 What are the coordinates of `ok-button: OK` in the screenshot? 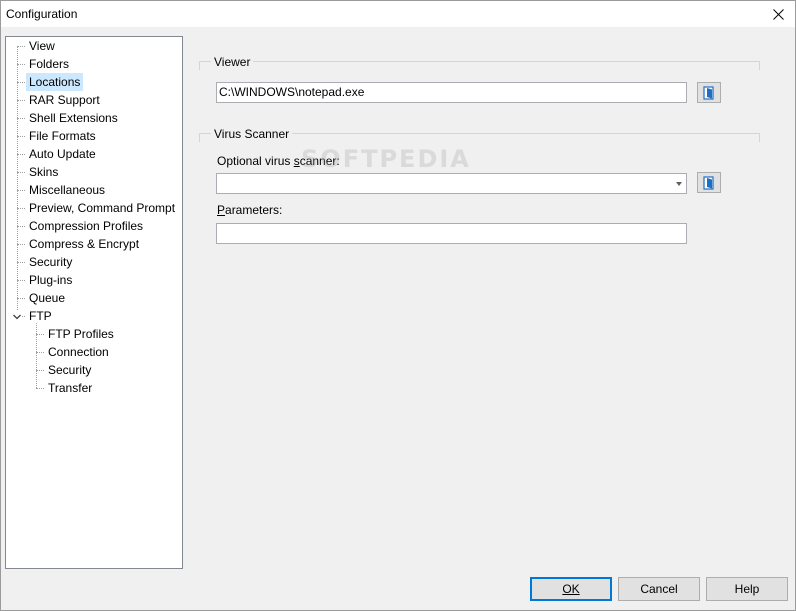 It's located at (571, 589).